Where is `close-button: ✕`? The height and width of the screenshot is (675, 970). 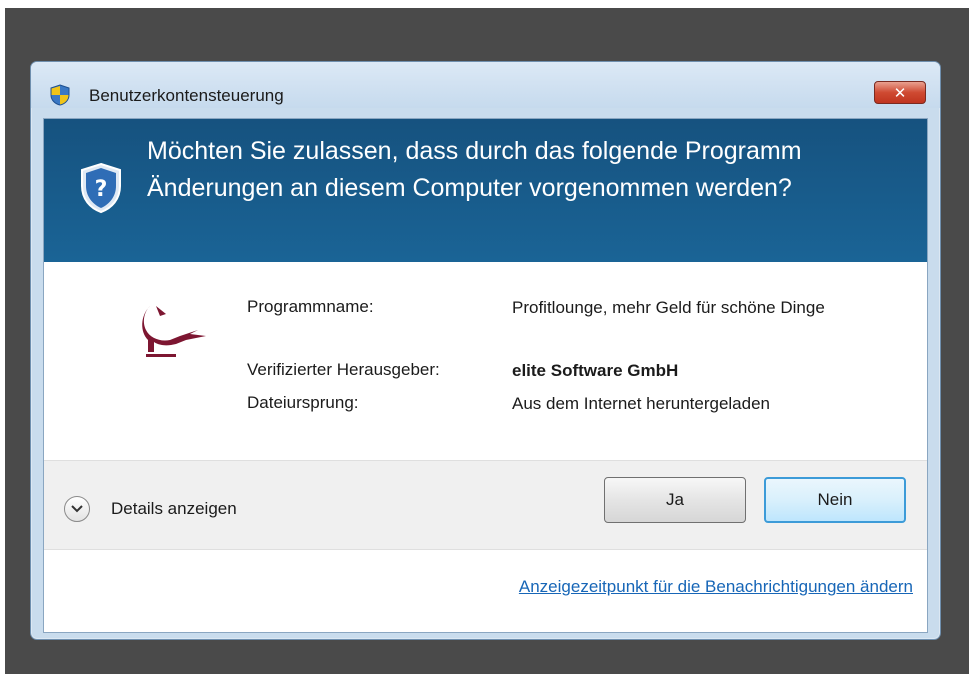 close-button: ✕ is located at coordinates (900, 92).